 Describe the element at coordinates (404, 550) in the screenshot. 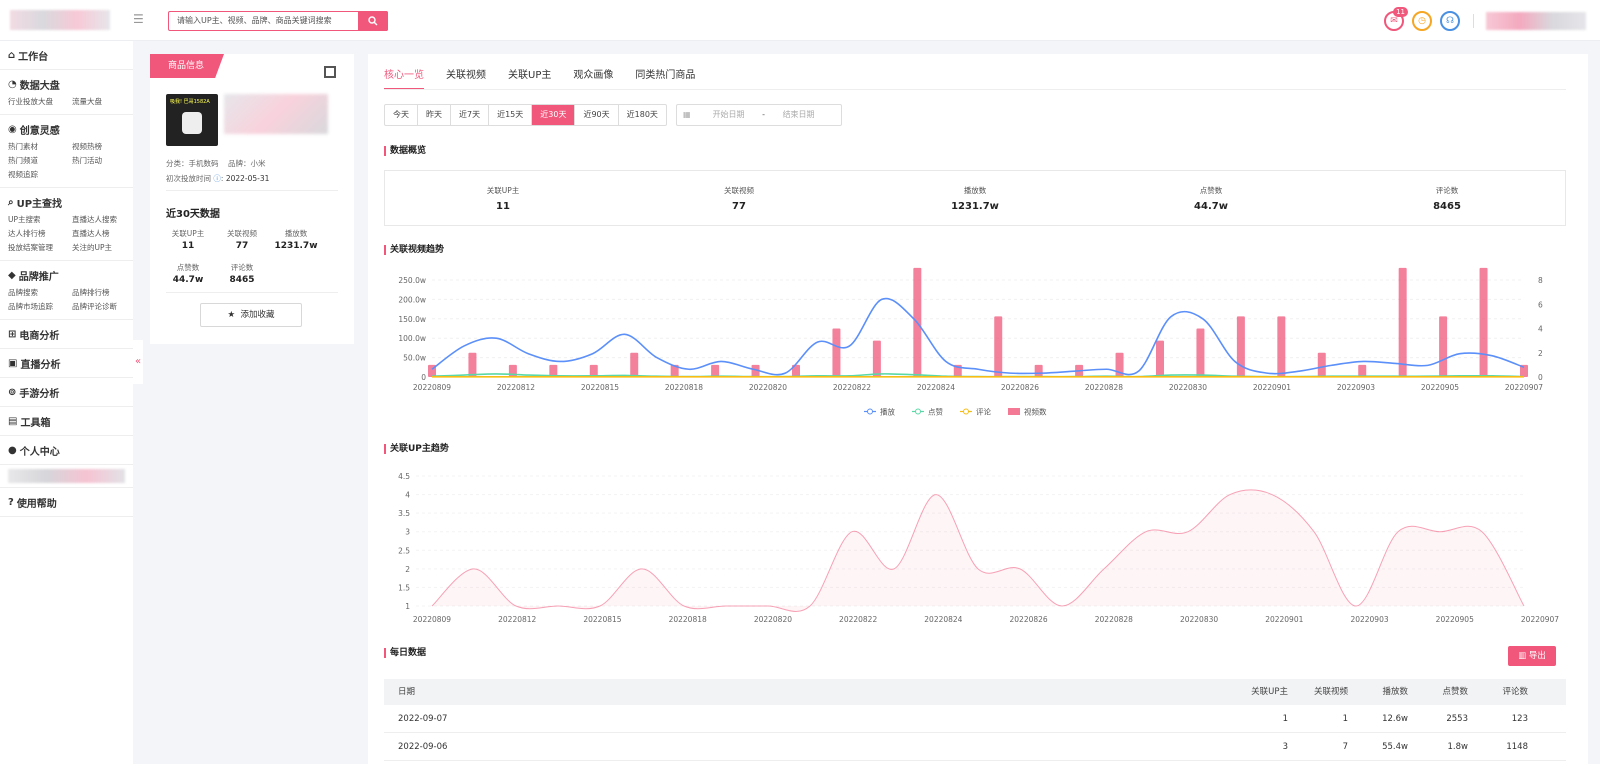

I see `y-tick-label: 2.5` at that location.